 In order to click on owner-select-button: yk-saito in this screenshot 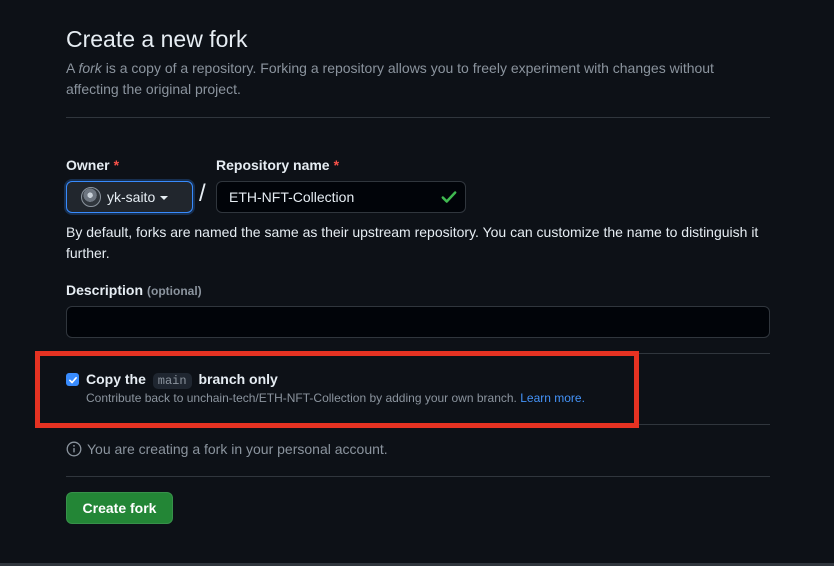, I will do `click(129, 197)`.